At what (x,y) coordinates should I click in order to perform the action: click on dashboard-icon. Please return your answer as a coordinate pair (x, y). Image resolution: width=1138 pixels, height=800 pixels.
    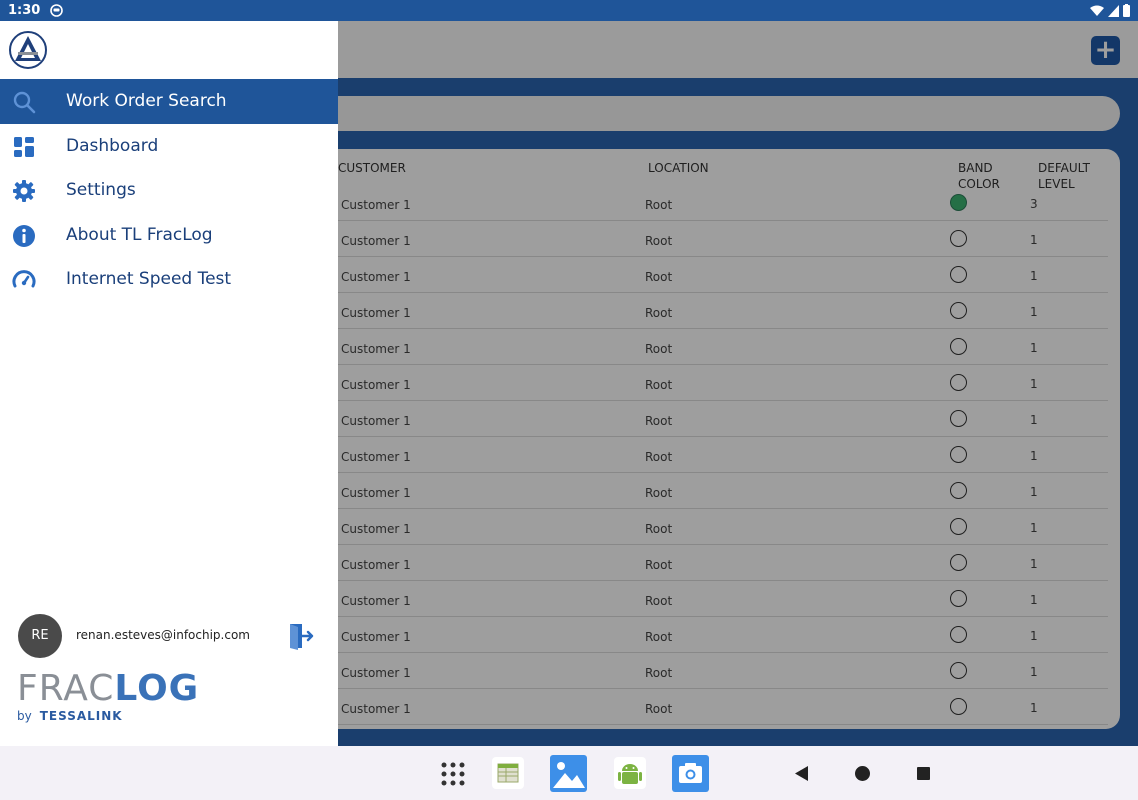
    Looking at the image, I should click on (24, 146).